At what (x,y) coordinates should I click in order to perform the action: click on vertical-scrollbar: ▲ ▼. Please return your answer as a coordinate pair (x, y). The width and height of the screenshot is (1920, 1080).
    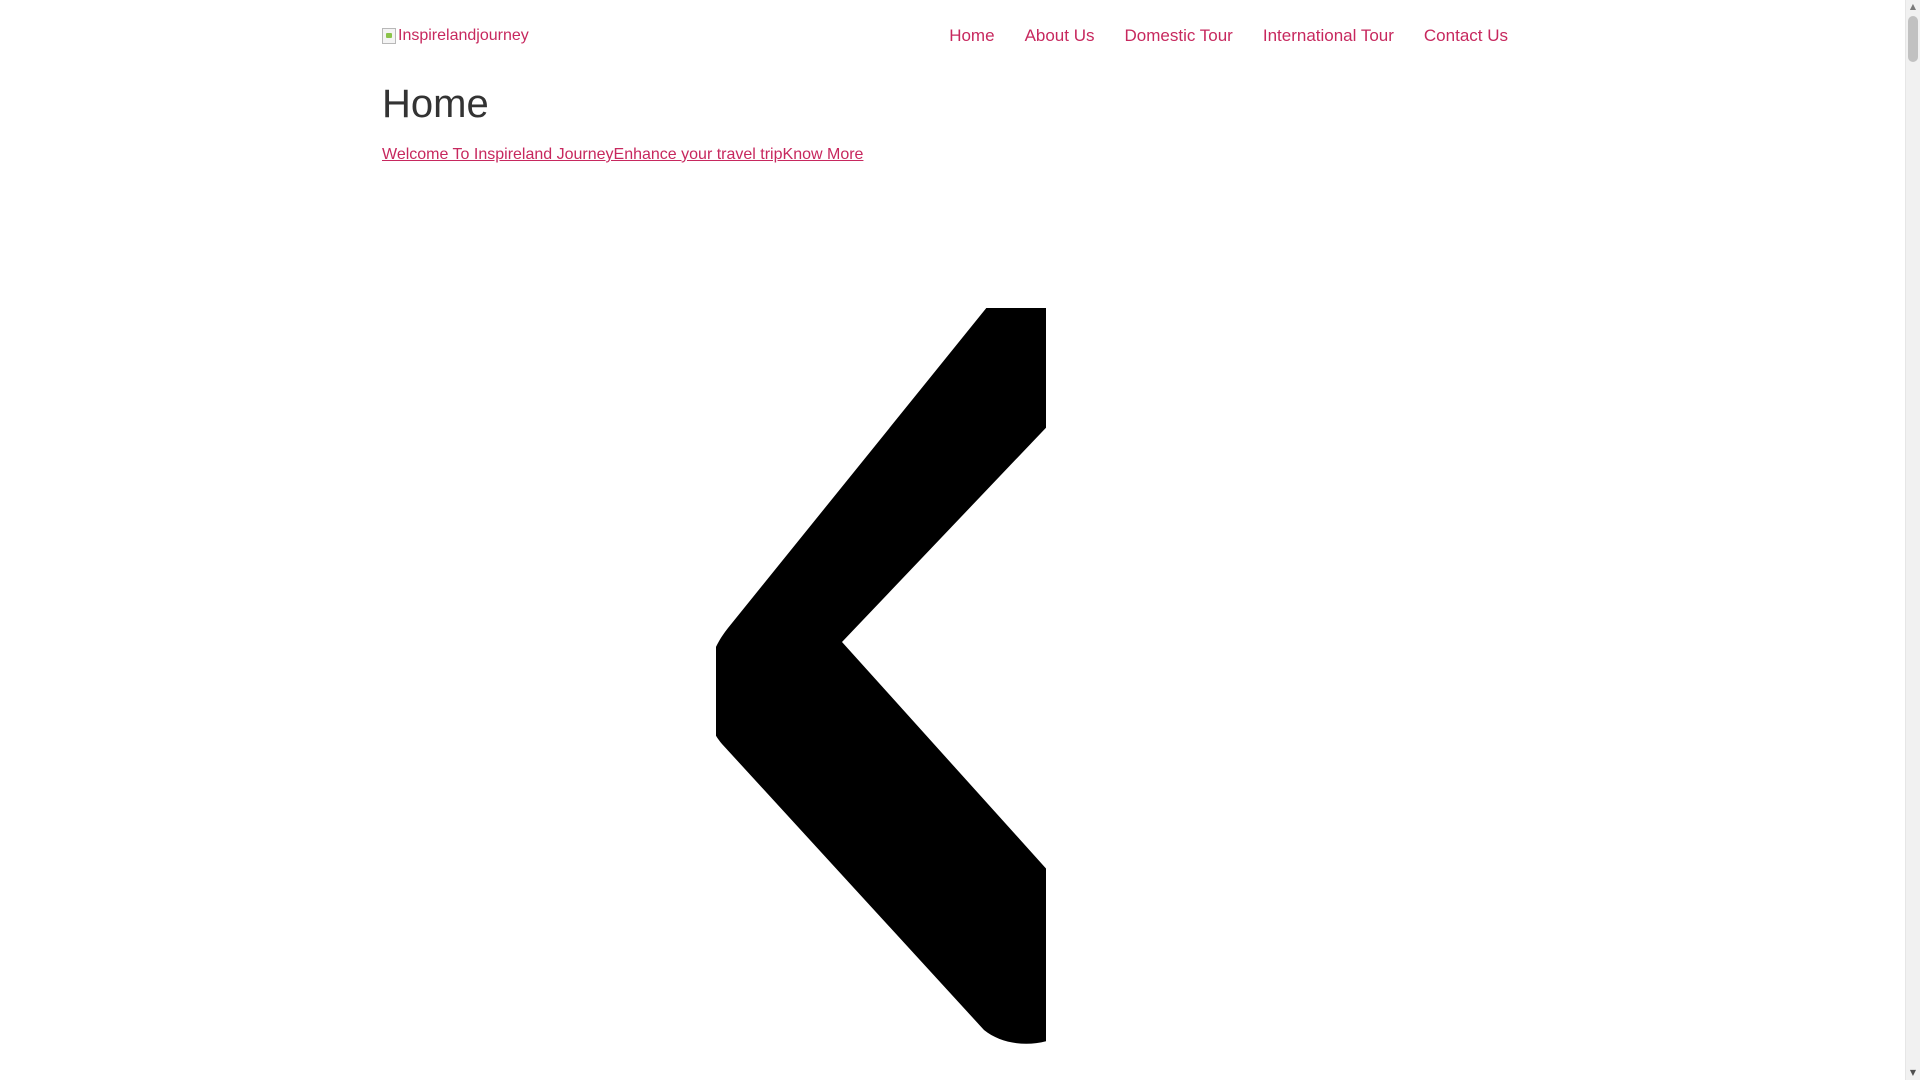
    Looking at the image, I should click on (1912, 540).